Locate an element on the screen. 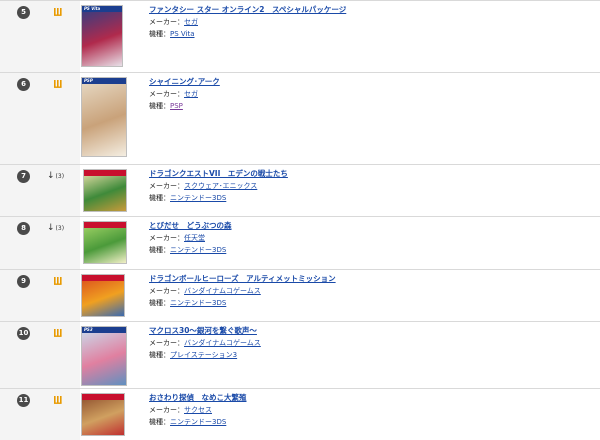  maker-link: サクセス is located at coordinates (198, 410).